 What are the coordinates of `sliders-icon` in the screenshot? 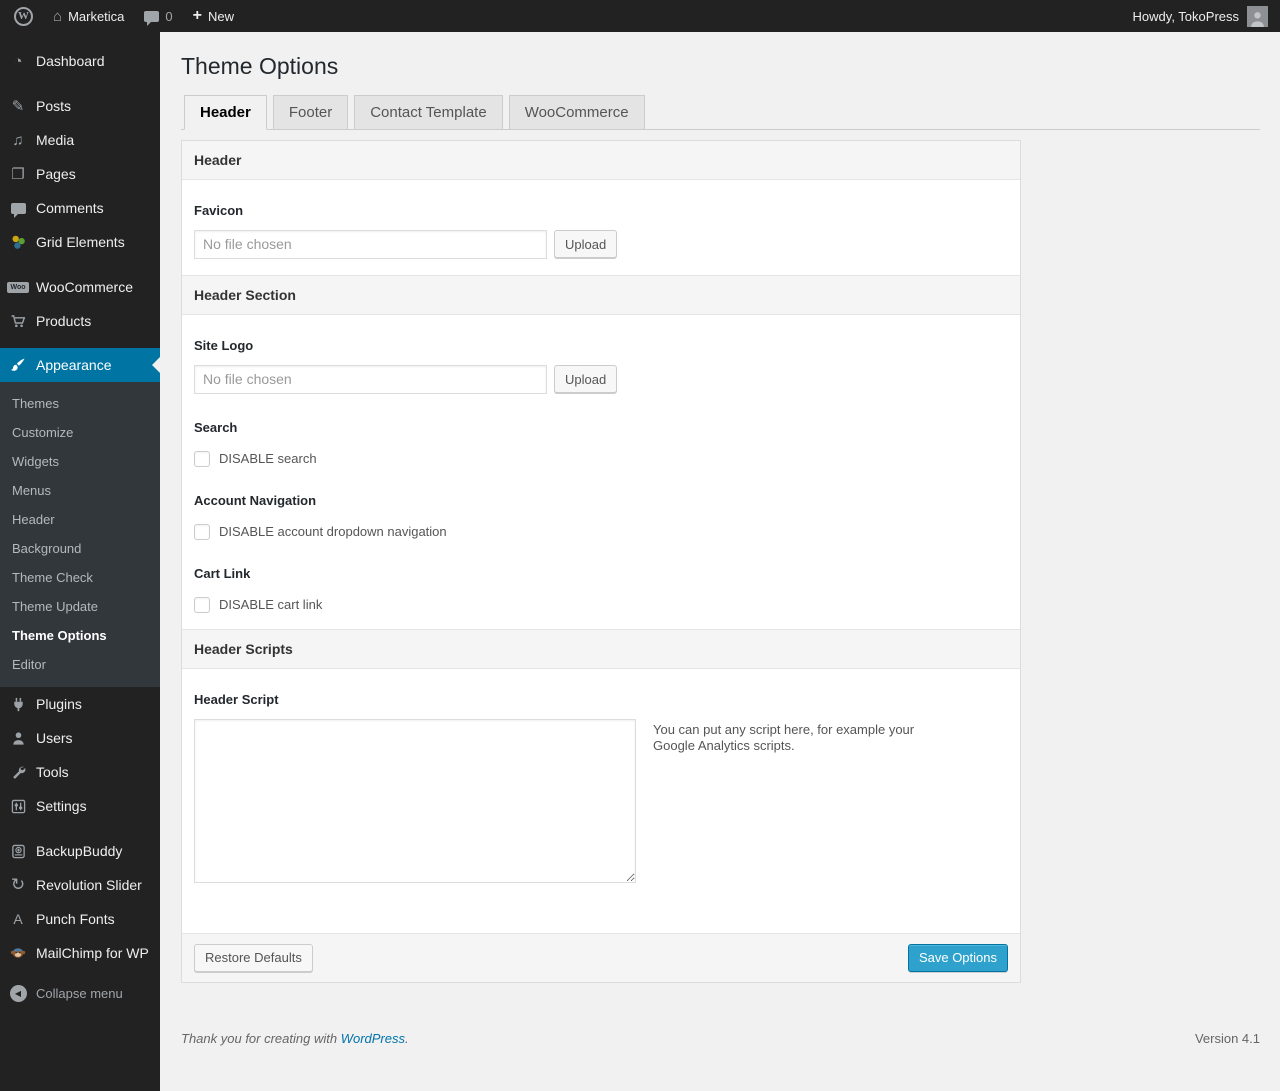 It's located at (18, 806).